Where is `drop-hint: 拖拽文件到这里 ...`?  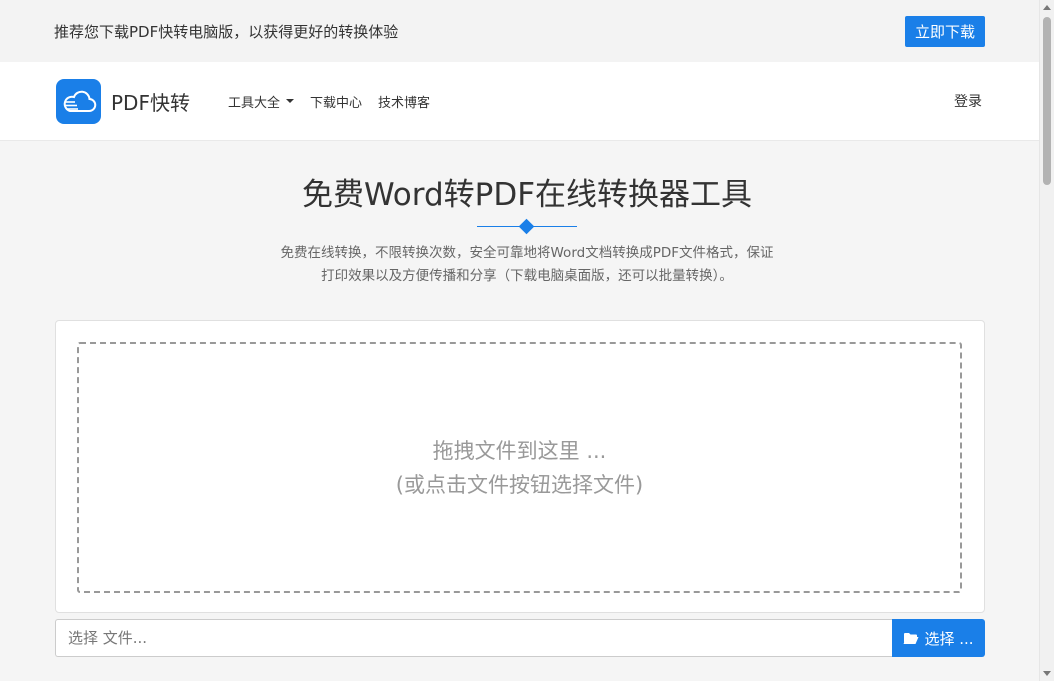
drop-hint: 拖拽文件到这里 ... is located at coordinates (519, 450).